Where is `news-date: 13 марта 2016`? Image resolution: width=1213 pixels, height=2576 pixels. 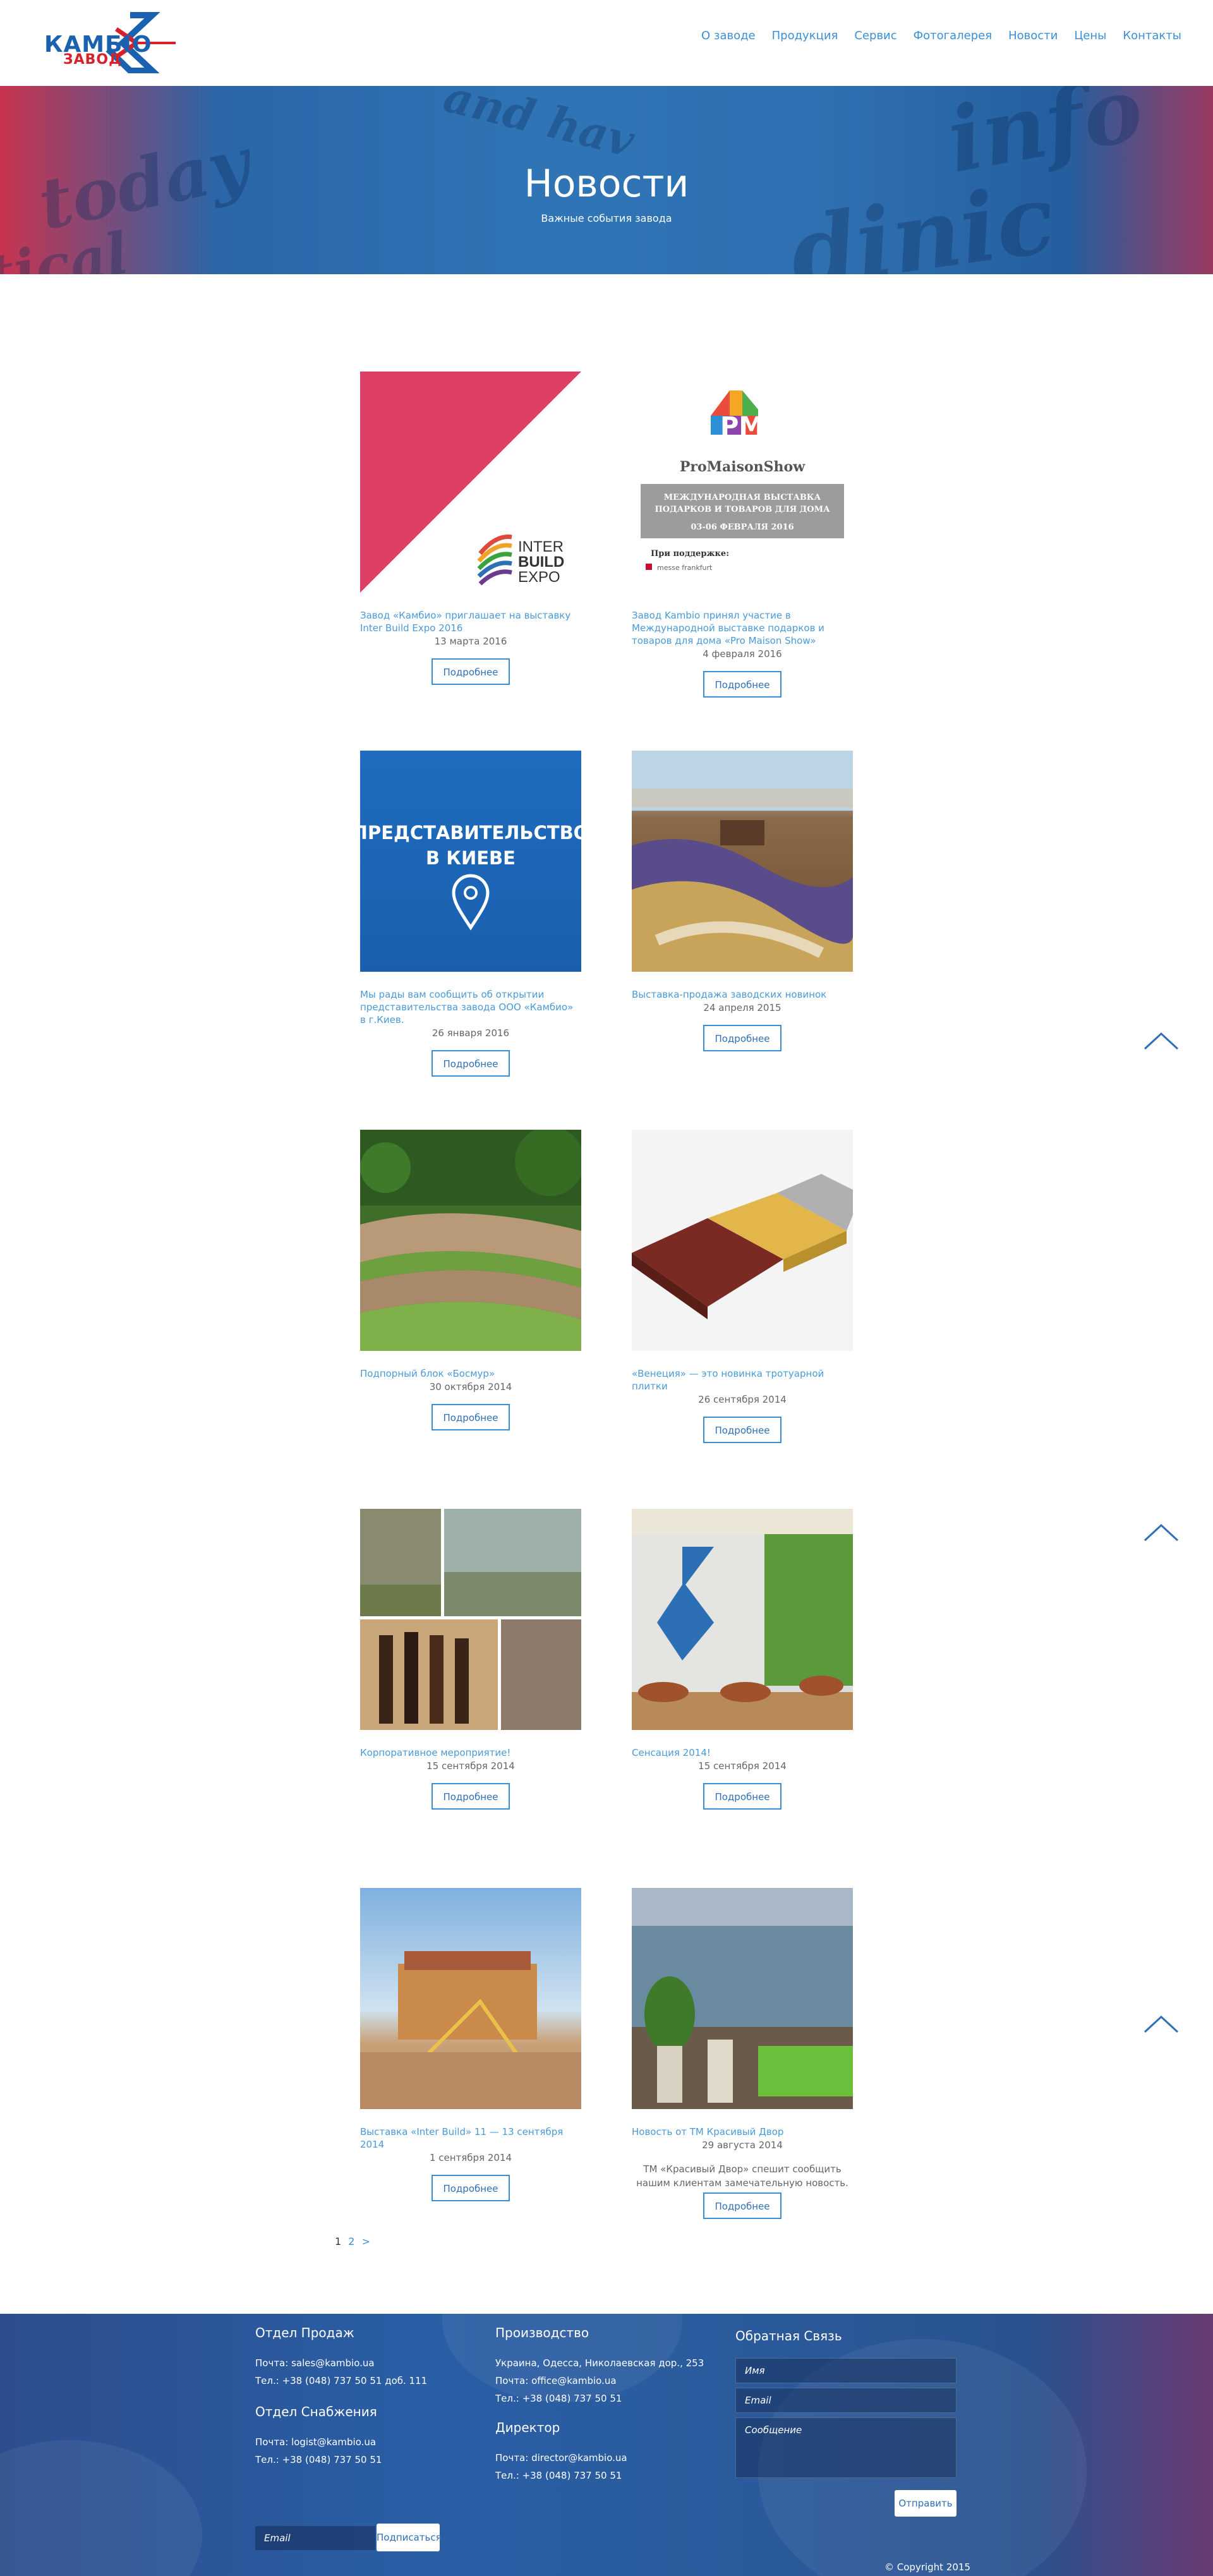
news-date: 13 марта 2016 is located at coordinates (470, 641).